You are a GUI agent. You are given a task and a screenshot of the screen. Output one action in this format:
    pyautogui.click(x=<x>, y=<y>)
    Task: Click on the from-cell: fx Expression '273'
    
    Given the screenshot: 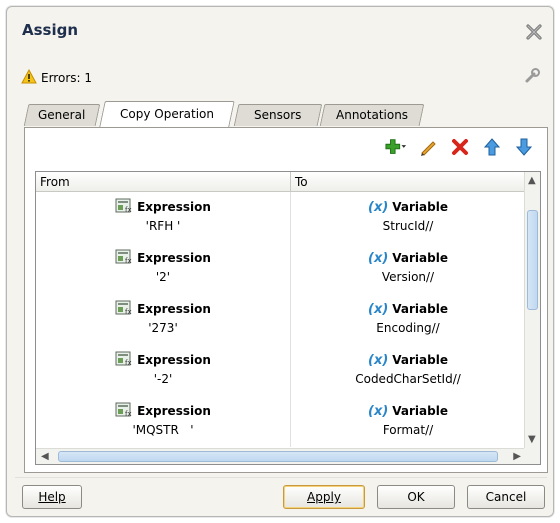 What is the action you would take?
    pyautogui.click(x=163, y=319)
    